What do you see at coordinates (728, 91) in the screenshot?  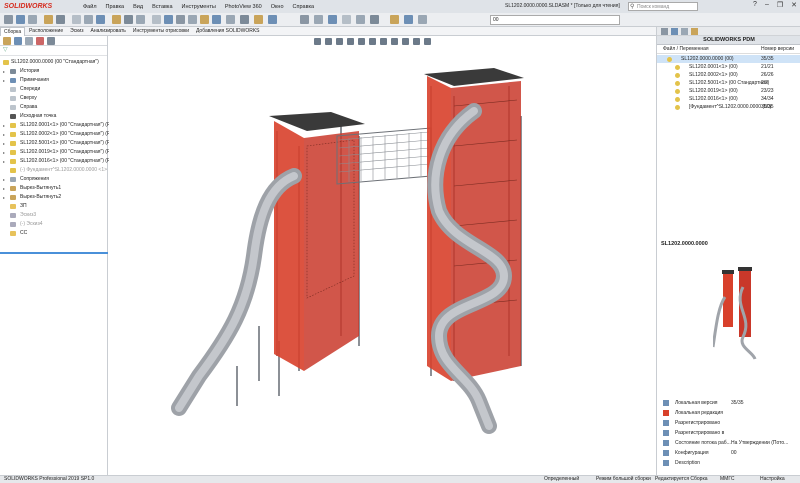 I see `pdm-file-row: SL1202.0019<1> (00) 23/23` at bounding box center [728, 91].